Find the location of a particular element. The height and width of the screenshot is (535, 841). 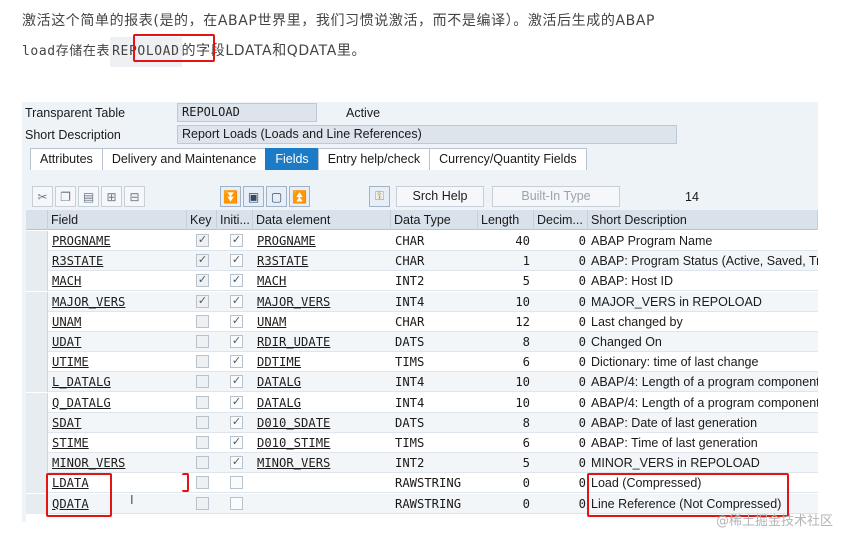

built-in-type-button: Built-In Type is located at coordinates (556, 196).